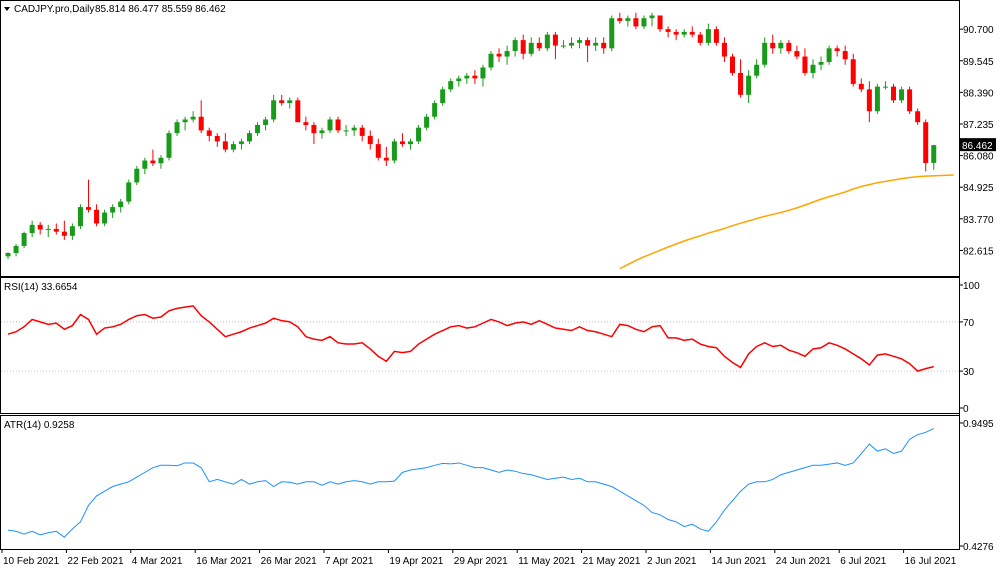  Describe the element at coordinates (7, 9) in the screenshot. I see `dropdown-triangle-icon` at that location.